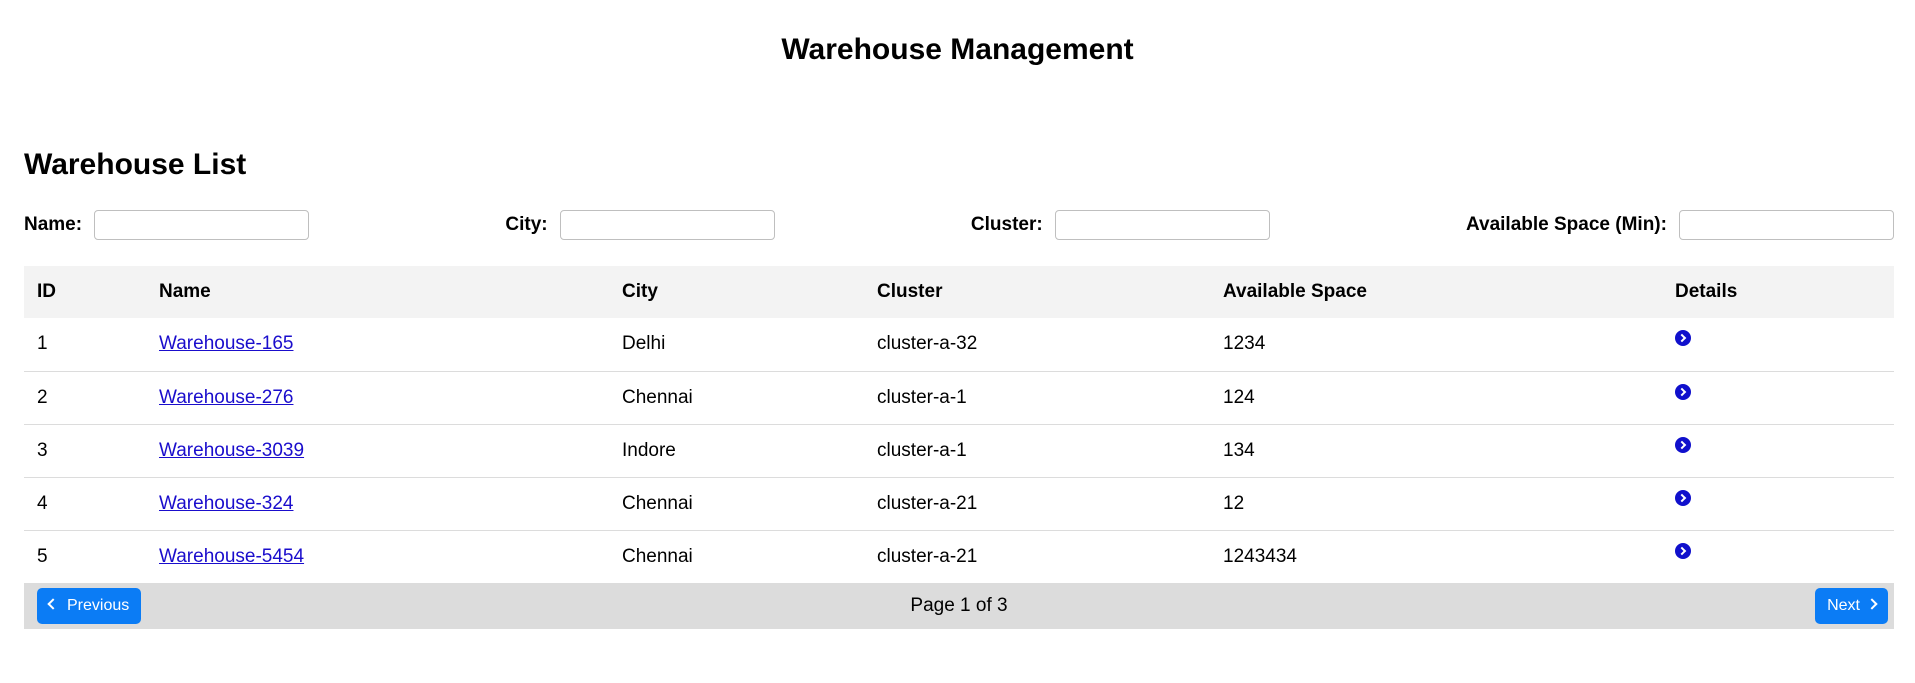 The width and height of the screenshot is (1915, 683). Describe the element at coordinates (1295, 291) in the screenshot. I see `column-header-available-space: Available Space` at that location.